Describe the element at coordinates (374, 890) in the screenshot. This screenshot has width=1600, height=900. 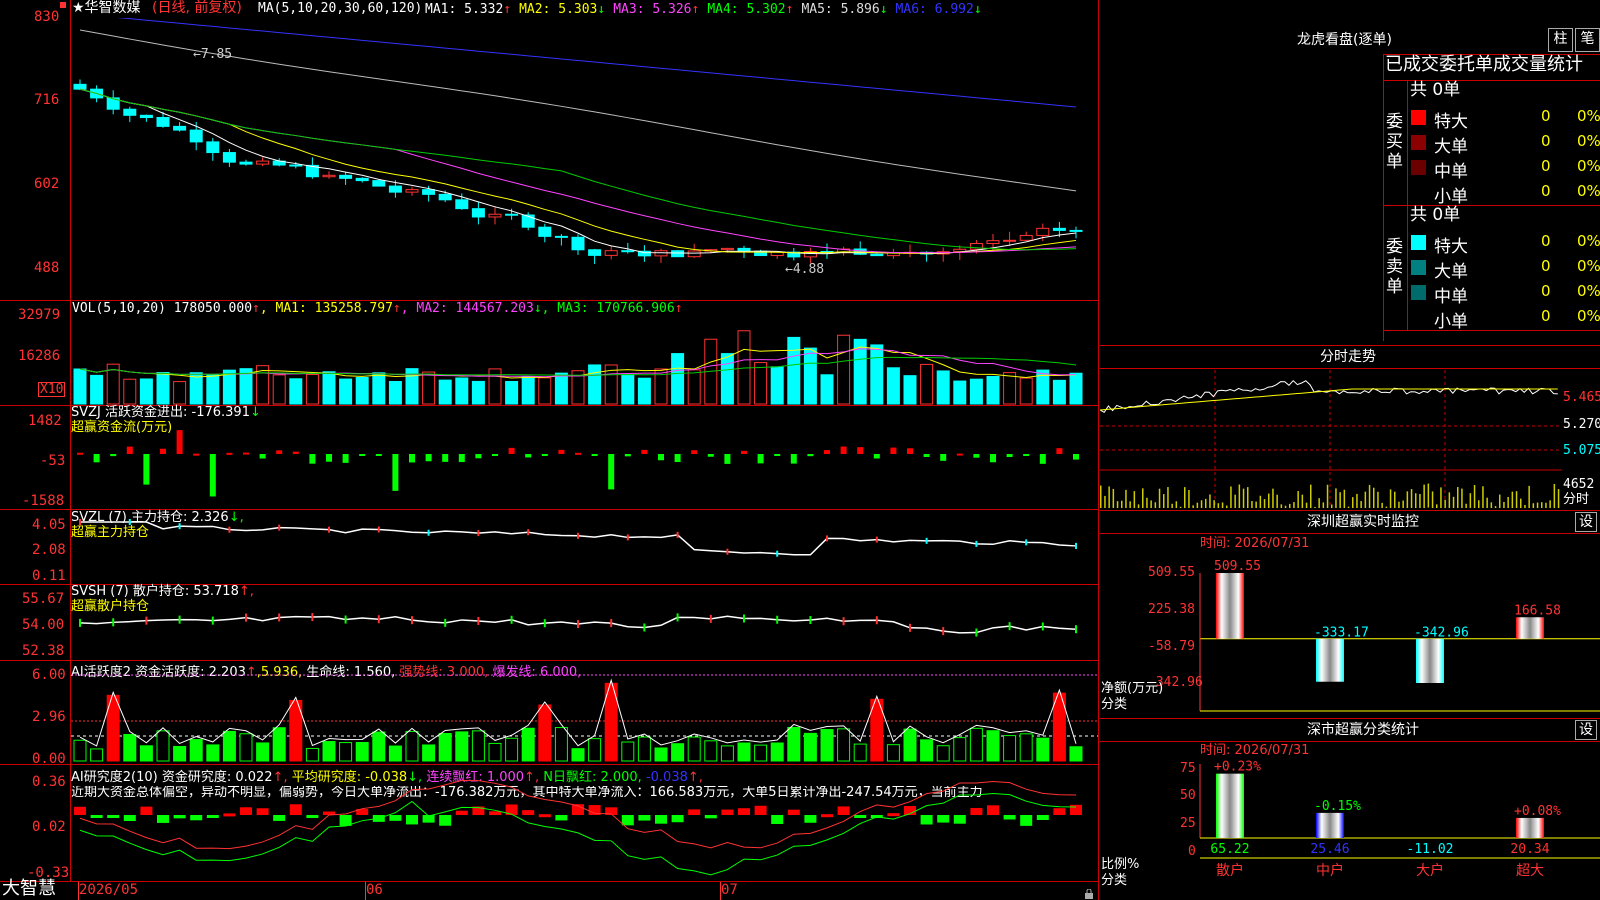
I see `date-label-jun: 06` at that location.